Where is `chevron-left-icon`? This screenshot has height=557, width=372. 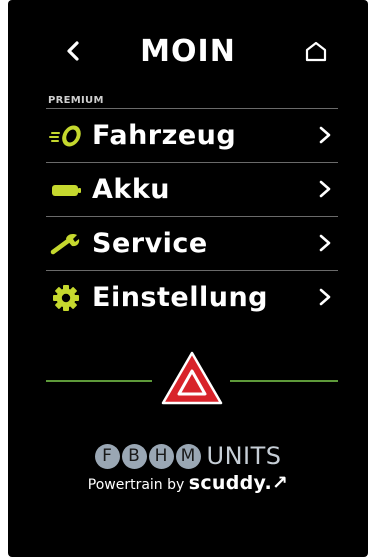
chevron-left-icon is located at coordinates (73, 51).